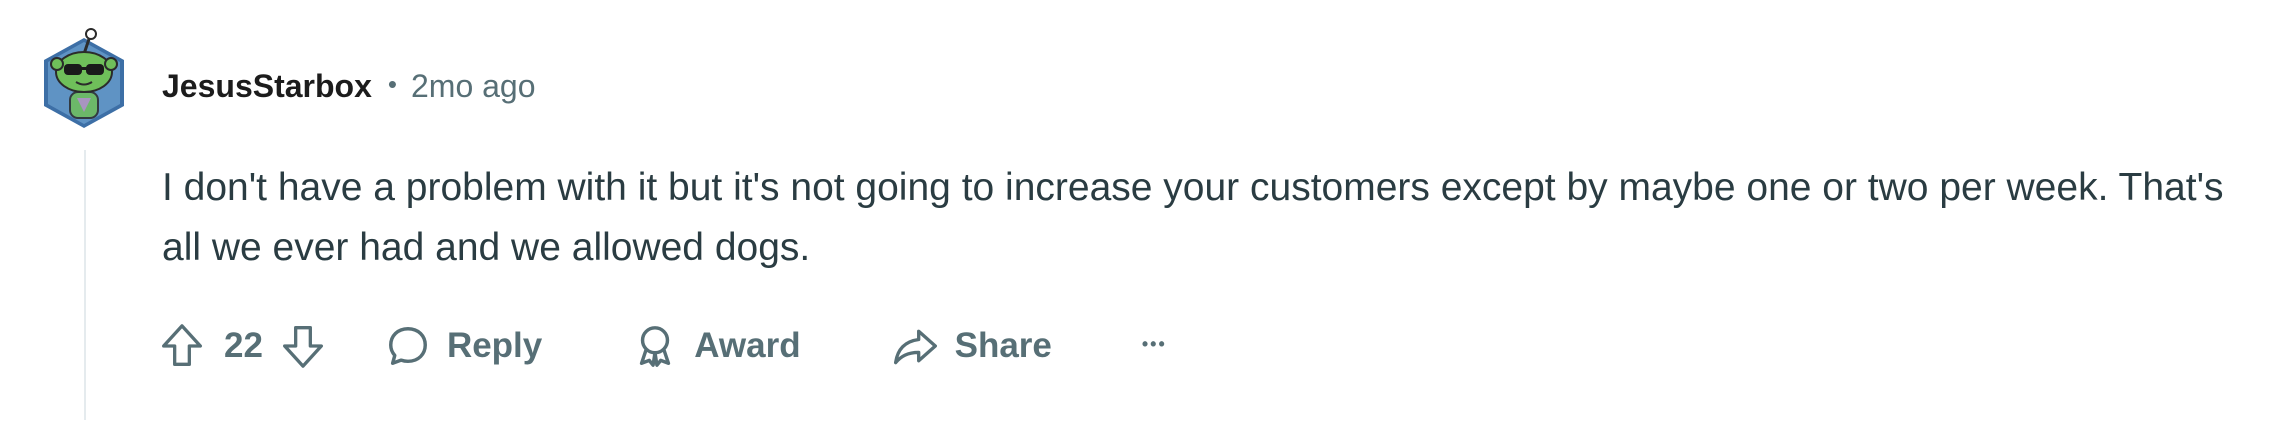 The image size is (2296, 446). I want to click on comment-header: JesusStarbox • 2mo ago, so click(349, 86).